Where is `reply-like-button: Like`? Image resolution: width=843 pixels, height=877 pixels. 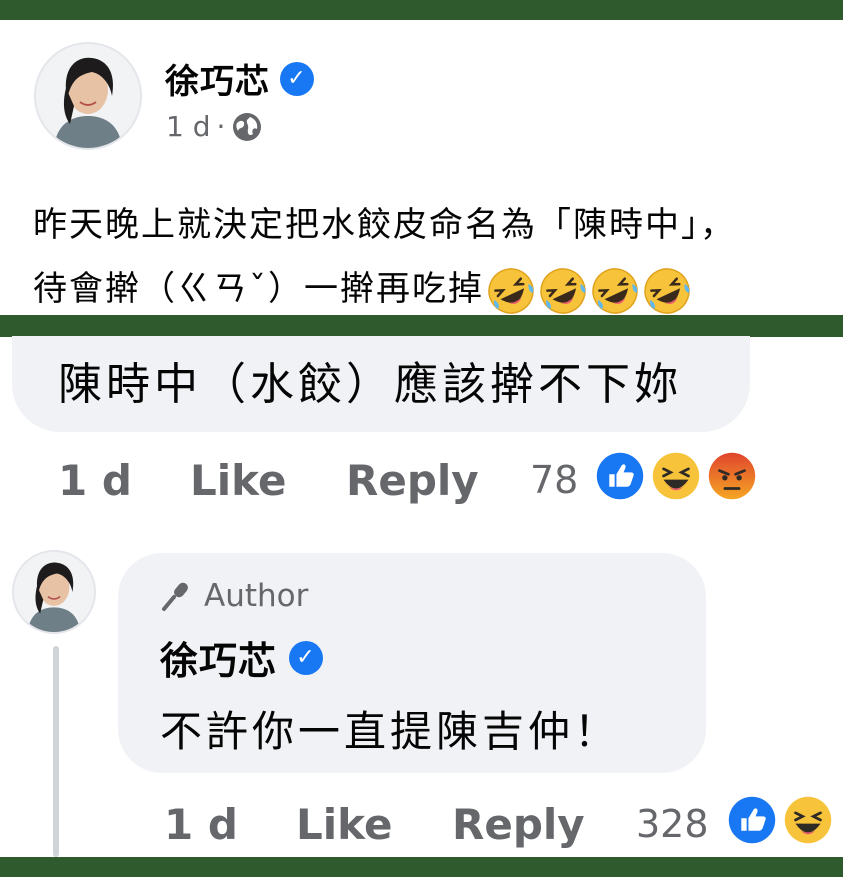
reply-like-button: Like is located at coordinates (344, 824).